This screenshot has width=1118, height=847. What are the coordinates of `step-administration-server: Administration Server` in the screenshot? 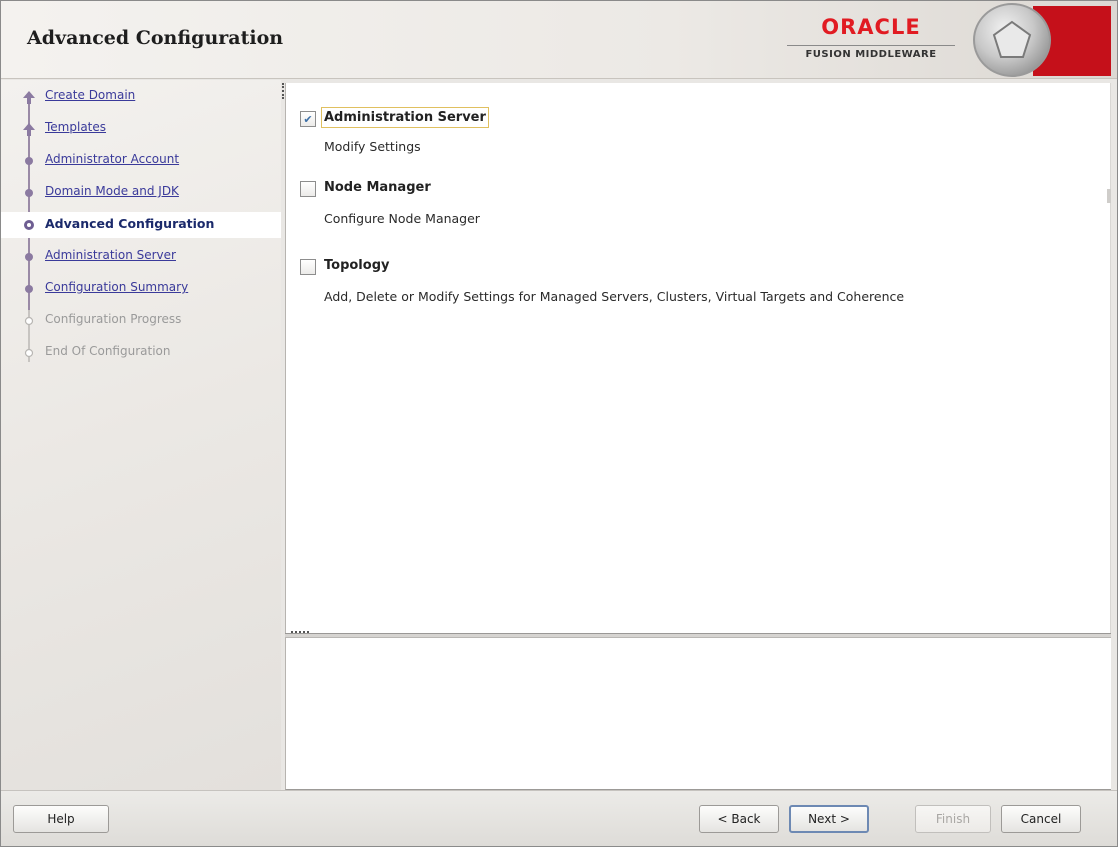 It's located at (141, 257).